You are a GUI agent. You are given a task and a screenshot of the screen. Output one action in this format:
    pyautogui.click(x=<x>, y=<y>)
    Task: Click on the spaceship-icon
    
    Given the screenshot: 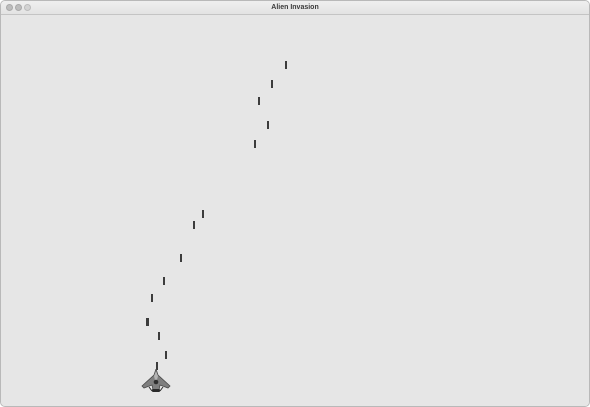 What is the action you would take?
    pyautogui.click(x=156, y=380)
    